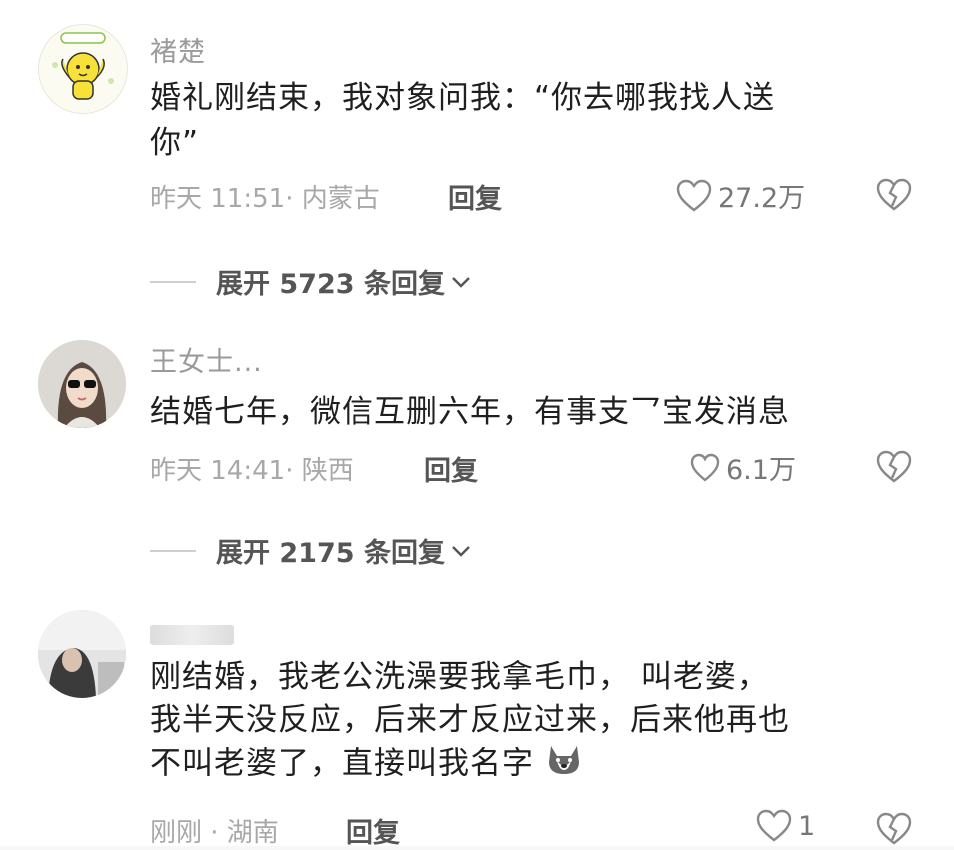  Describe the element at coordinates (564, 765) in the screenshot. I see `husky-dog-emoji-icon` at that location.